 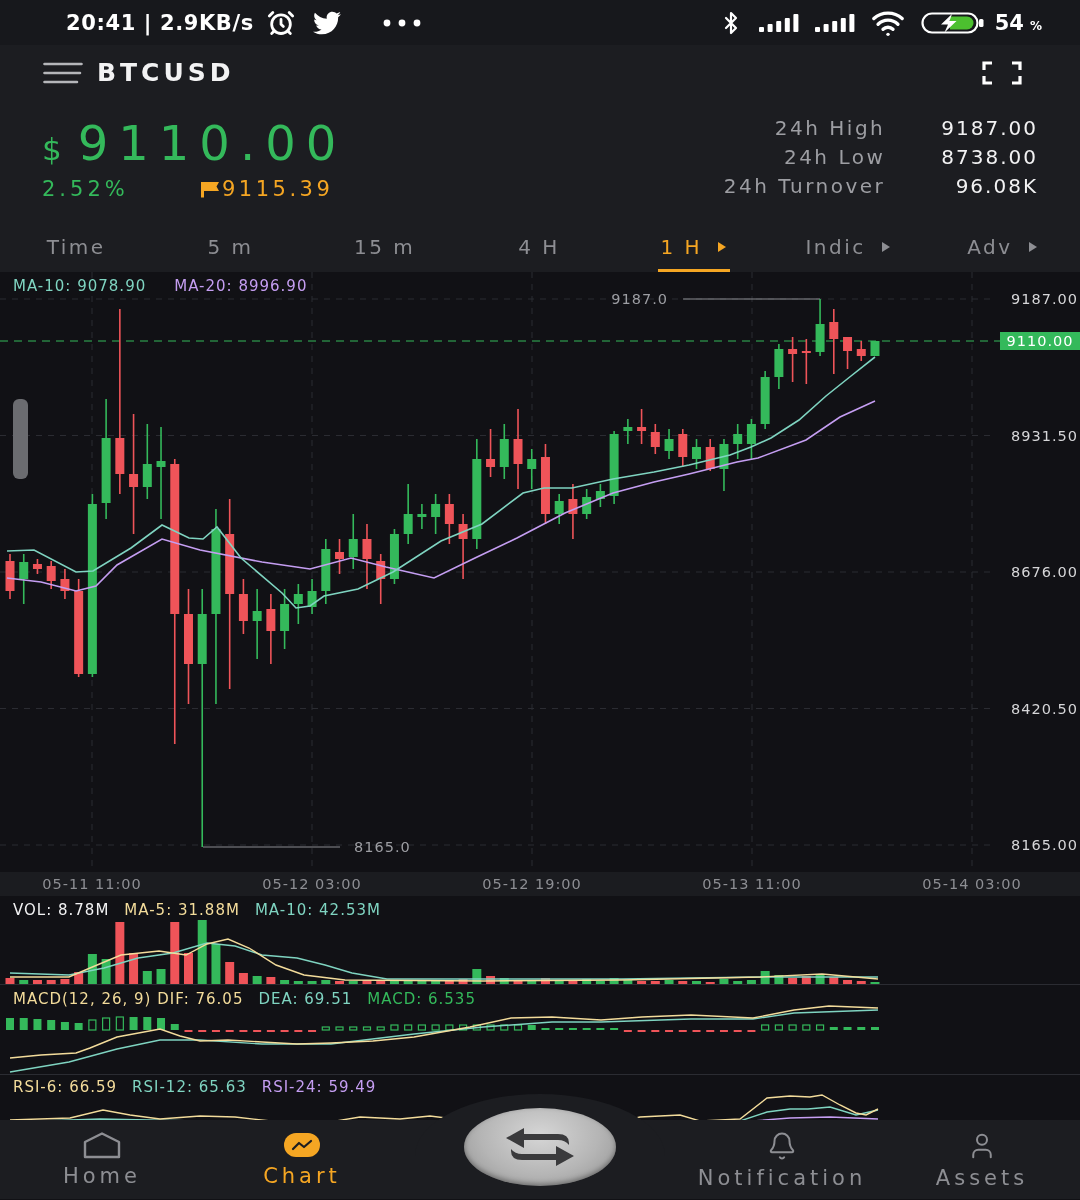 I want to click on indicator-label: RSI-24: 59.49, so click(x=319, y=1087).